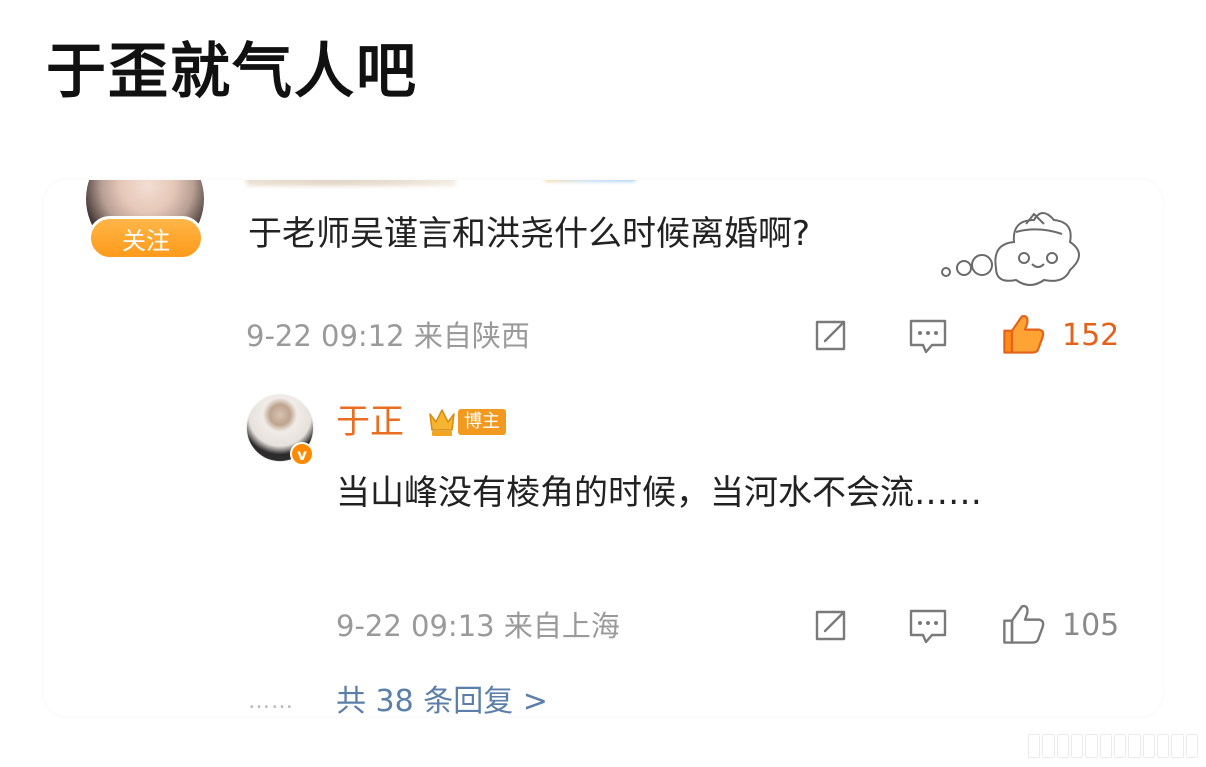  I want to click on comment-meta: 9-22 09:12 来自陕西, so click(388, 336).